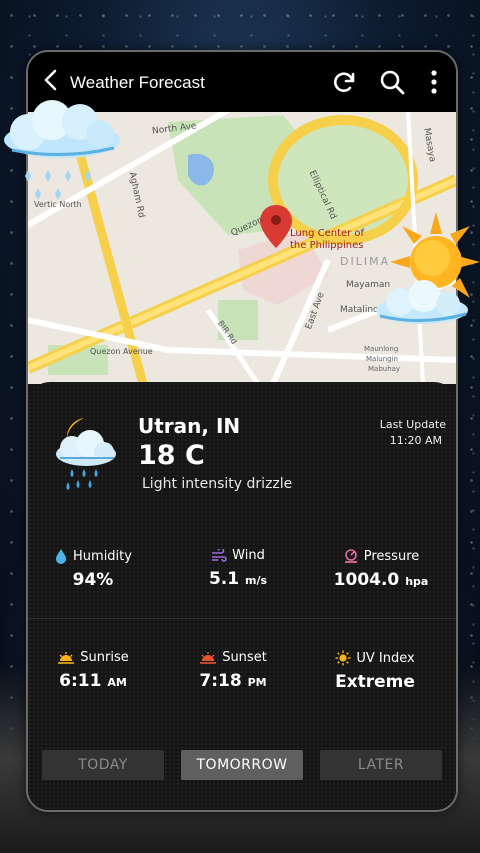  I want to click on humidity-value: 94%, so click(93, 580).